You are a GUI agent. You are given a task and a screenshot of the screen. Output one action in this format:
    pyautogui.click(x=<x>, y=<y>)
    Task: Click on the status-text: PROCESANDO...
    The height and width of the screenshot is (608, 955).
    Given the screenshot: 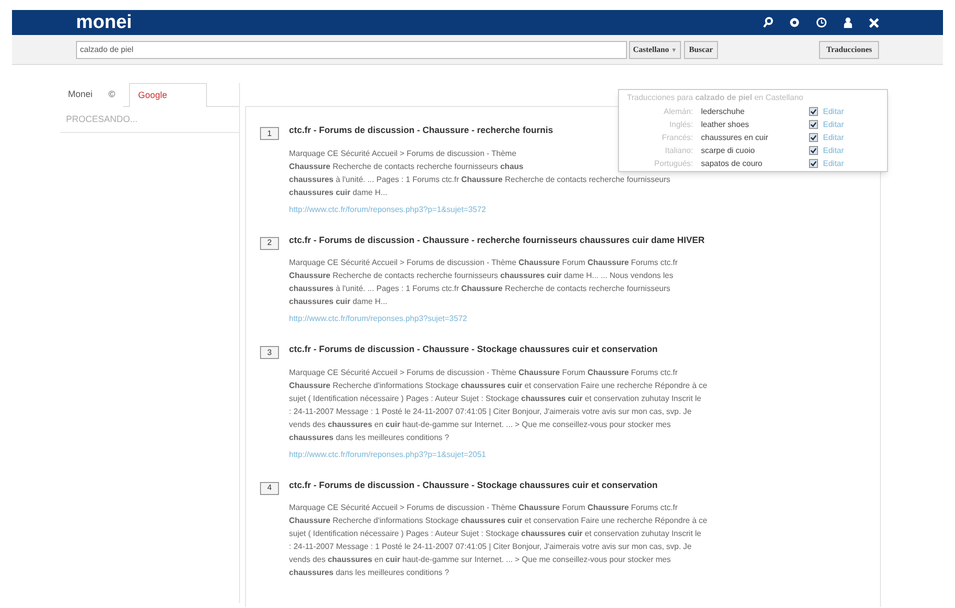 What is the action you would take?
    pyautogui.click(x=102, y=119)
    